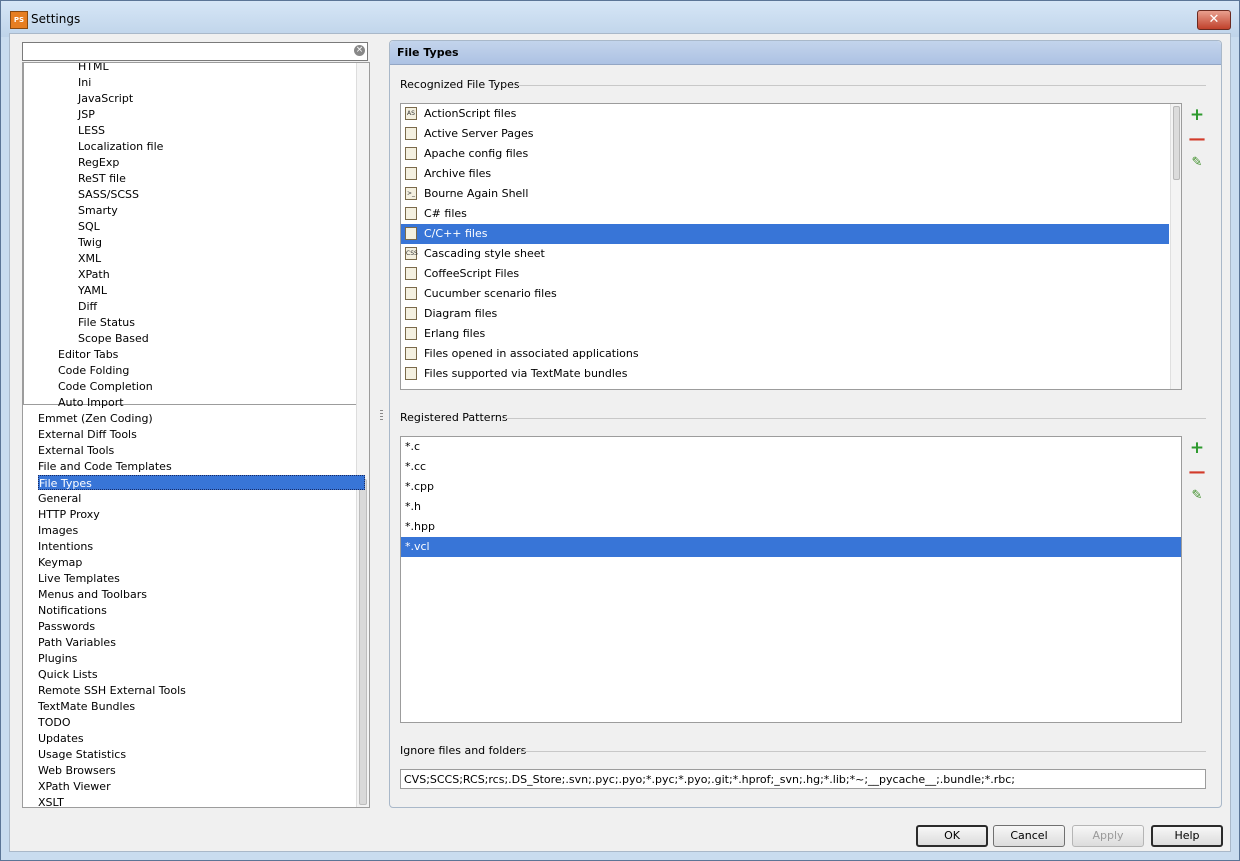  Describe the element at coordinates (785, 334) in the screenshot. I see `file-type-row: Erlang files` at that location.